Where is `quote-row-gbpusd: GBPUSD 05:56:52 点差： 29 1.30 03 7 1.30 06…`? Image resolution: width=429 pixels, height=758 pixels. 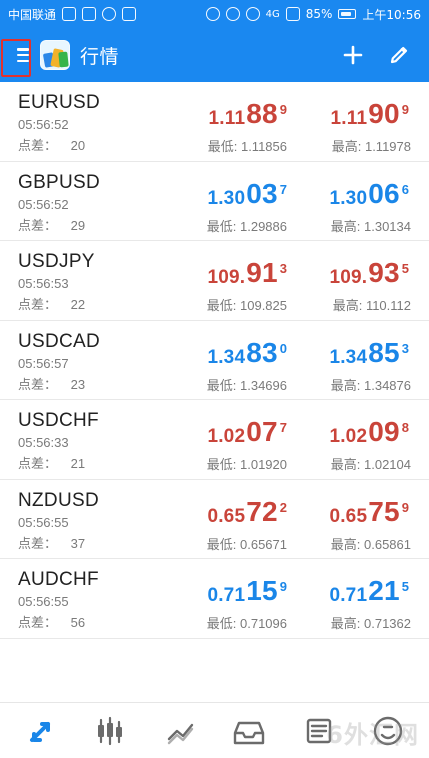 quote-row-gbpusd: GBPUSD 05:56:52 点差： 29 1.30 03 7 1.30 06… is located at coordinates (214, 201).